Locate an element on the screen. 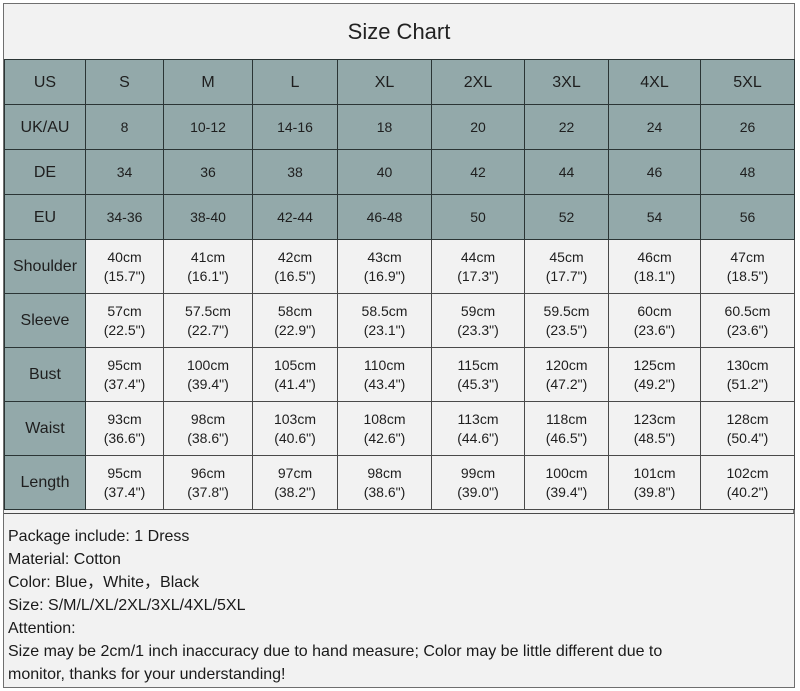 This screenshot has width=800, height=691. size-row-eu: EU 34-36 38-40 42-44 46-48 50 52 54 56 is located at coordinates (399, 217).